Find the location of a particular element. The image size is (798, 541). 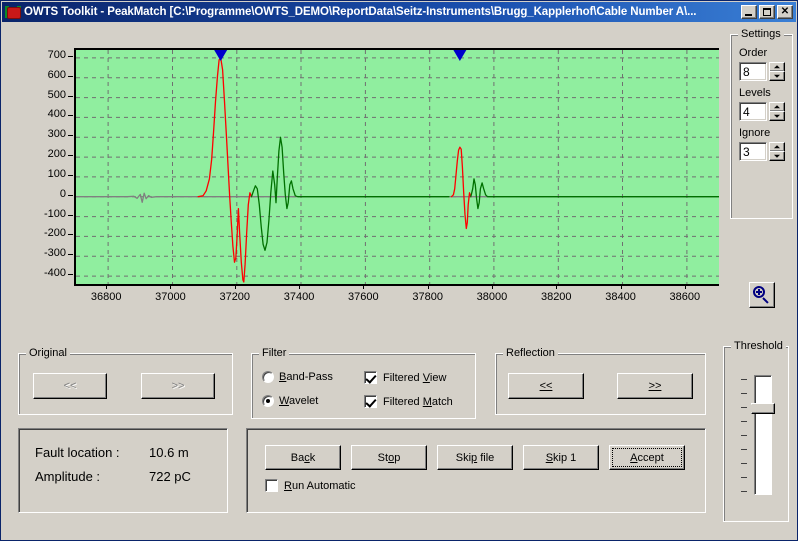

run-automatic-checkbox: Run Automatic is located at coordinates (310, 485).